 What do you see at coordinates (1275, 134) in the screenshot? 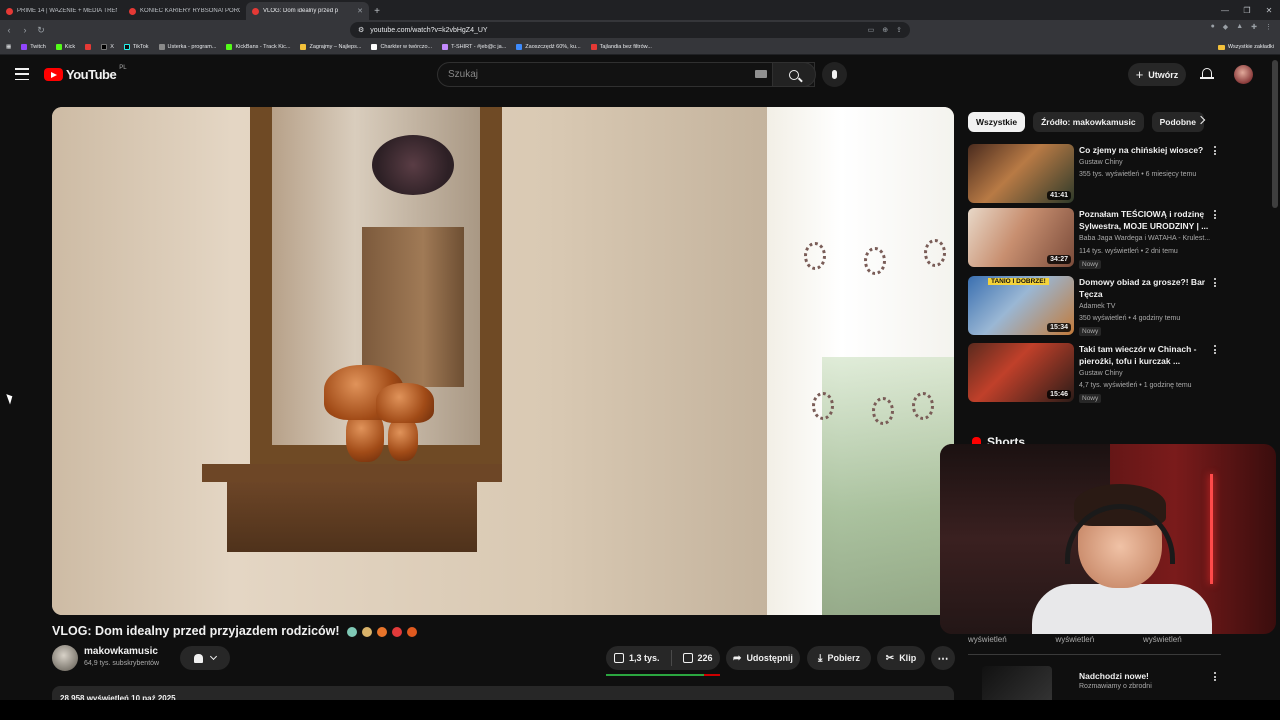
I see `page-scrollbar` at bounding box center [1275, 134].